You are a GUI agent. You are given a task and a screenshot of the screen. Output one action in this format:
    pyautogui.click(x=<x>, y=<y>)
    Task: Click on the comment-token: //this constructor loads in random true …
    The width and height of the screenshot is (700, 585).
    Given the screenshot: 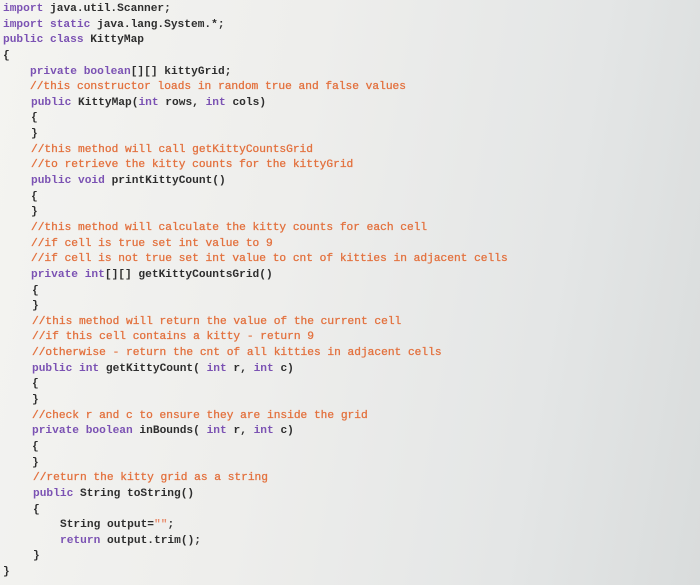 What is the action you would take?
    pyautogui.click(x=218, y=87)
    